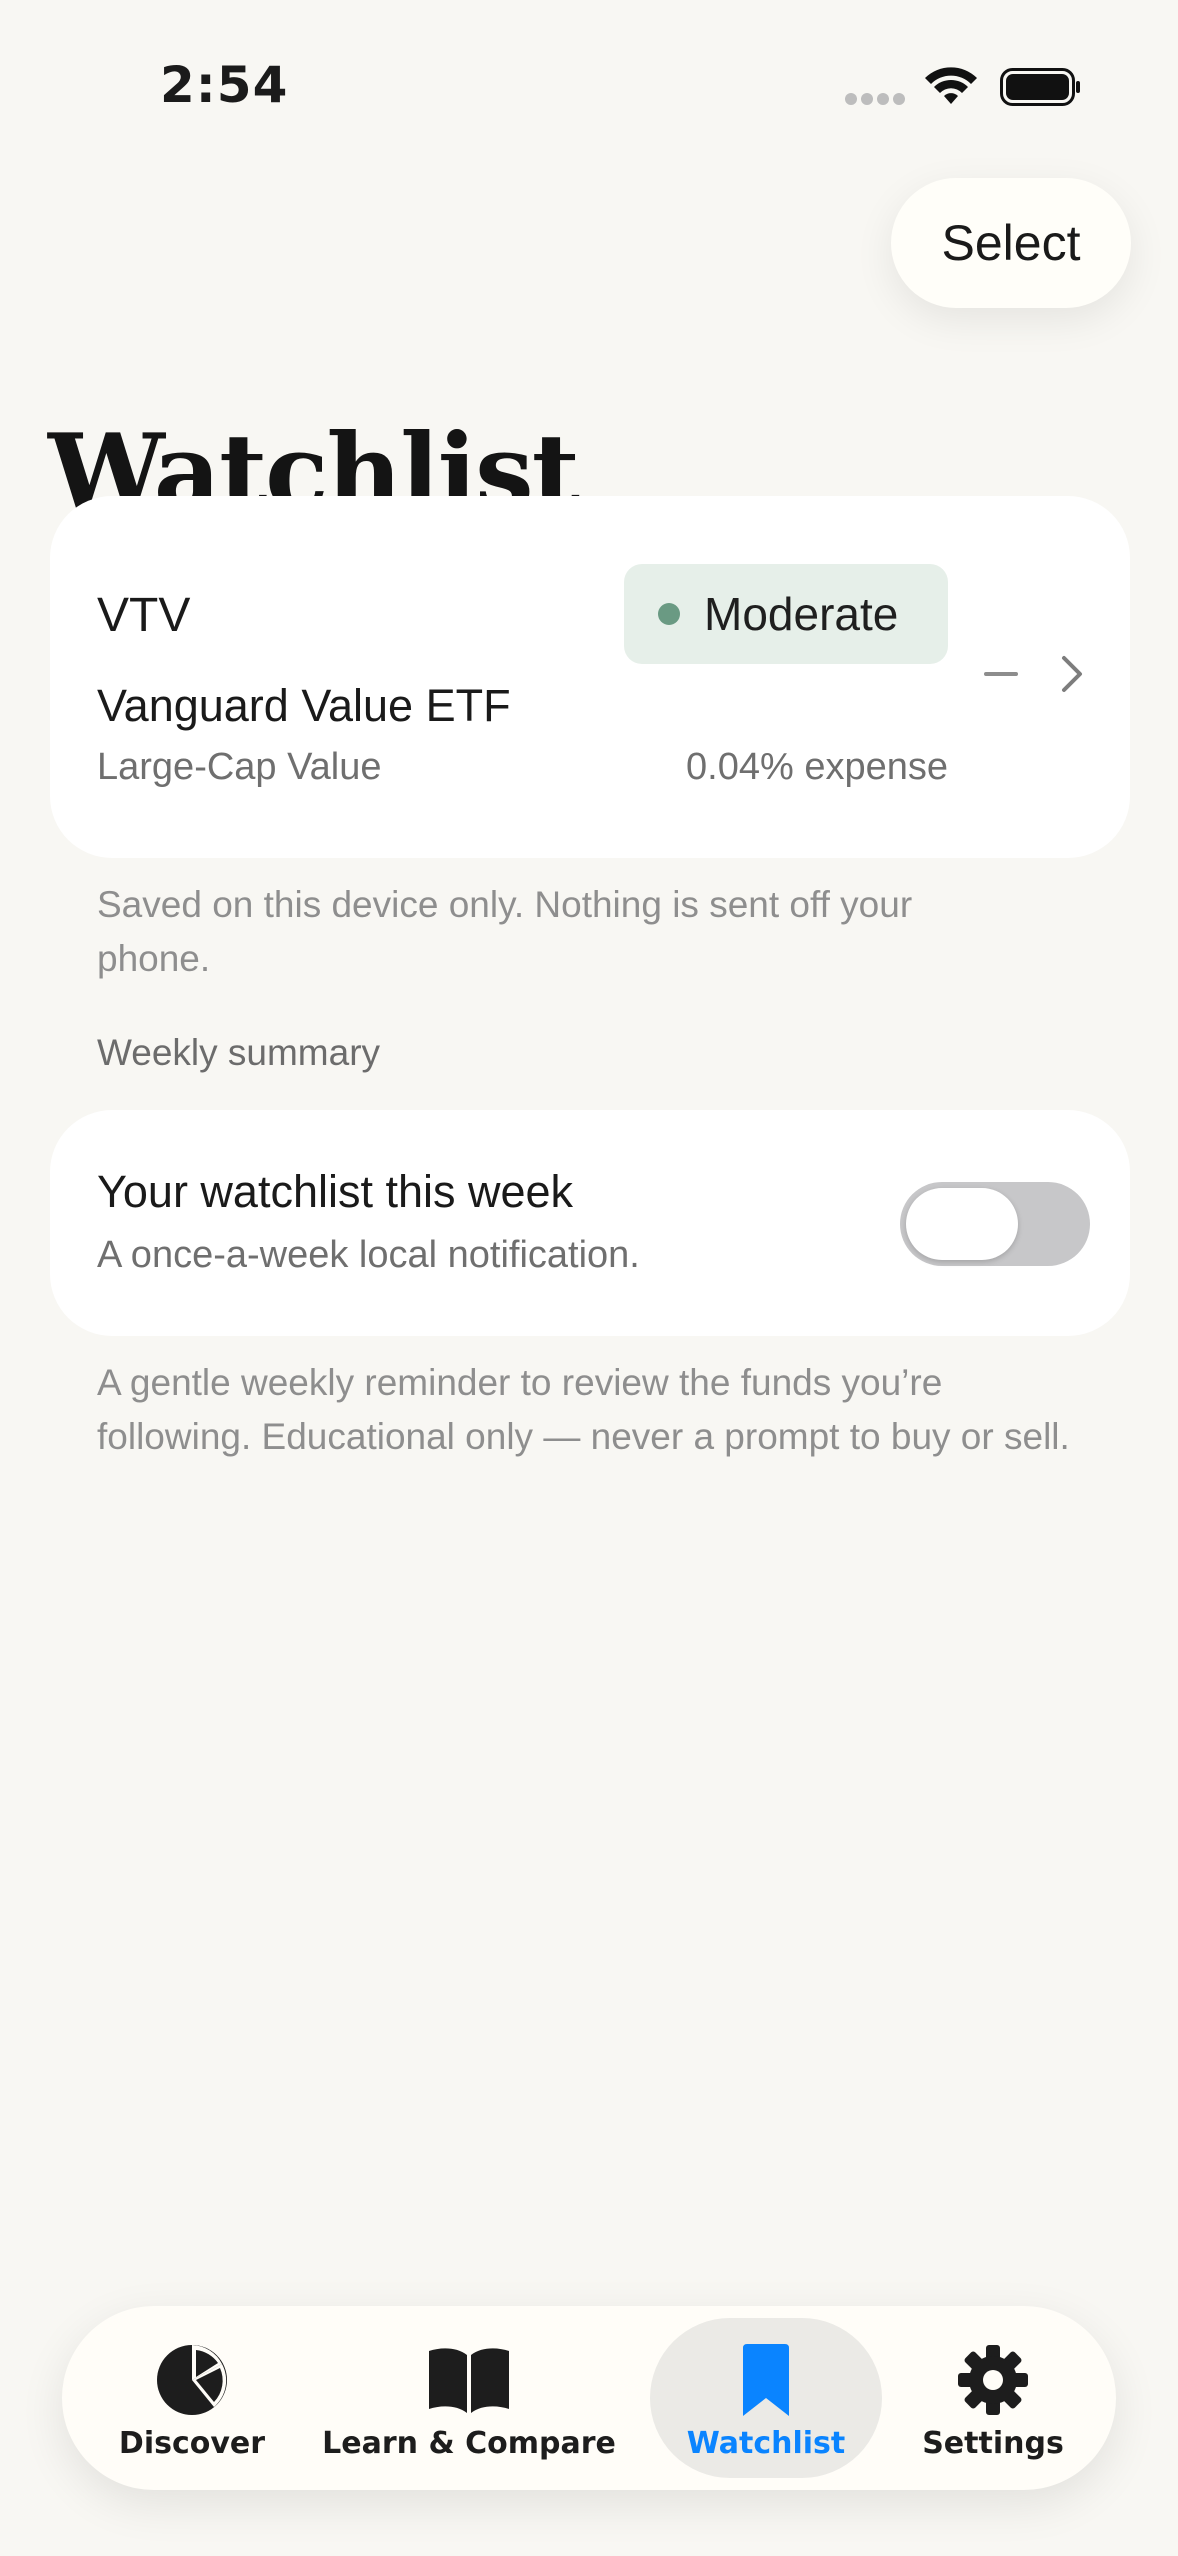  What do you see at coordinates (1011, 243) in the screenshot?
I see `select-button: Select` at bounding box center [1011, 243].